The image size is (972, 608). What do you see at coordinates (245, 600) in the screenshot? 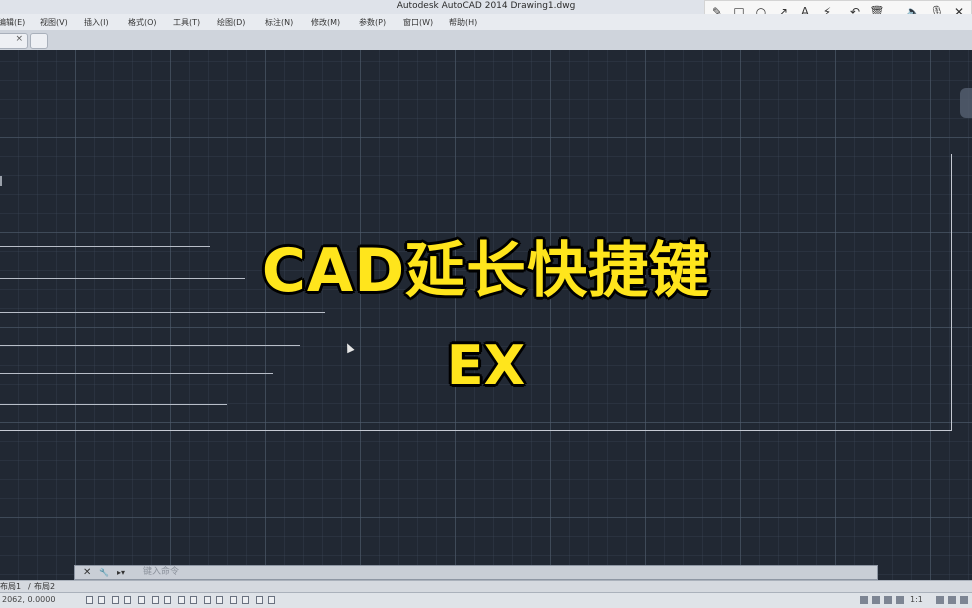
I see `quick-properties-icon` at bounding box center [245, 600].